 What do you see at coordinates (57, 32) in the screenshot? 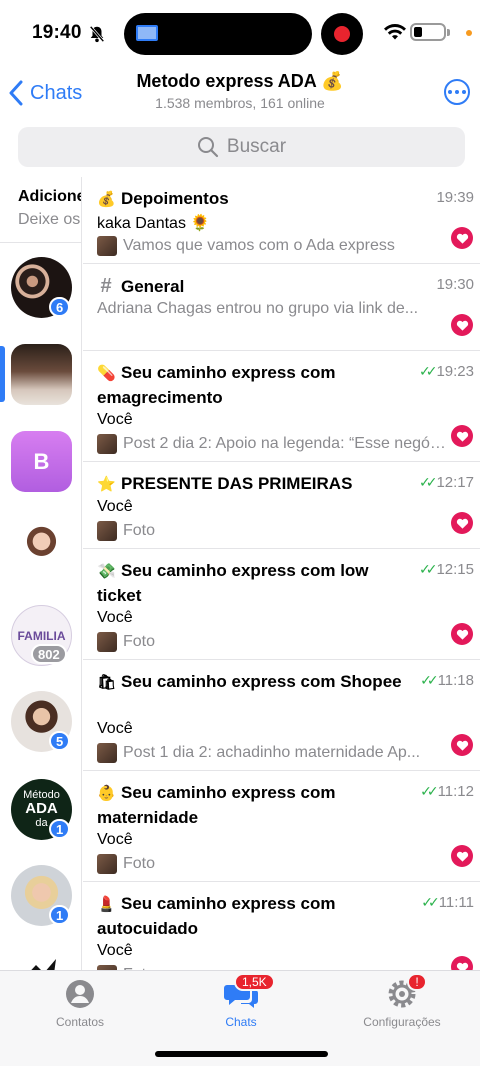
I see `status-time: 19:40` at bounding box center [57, 32].